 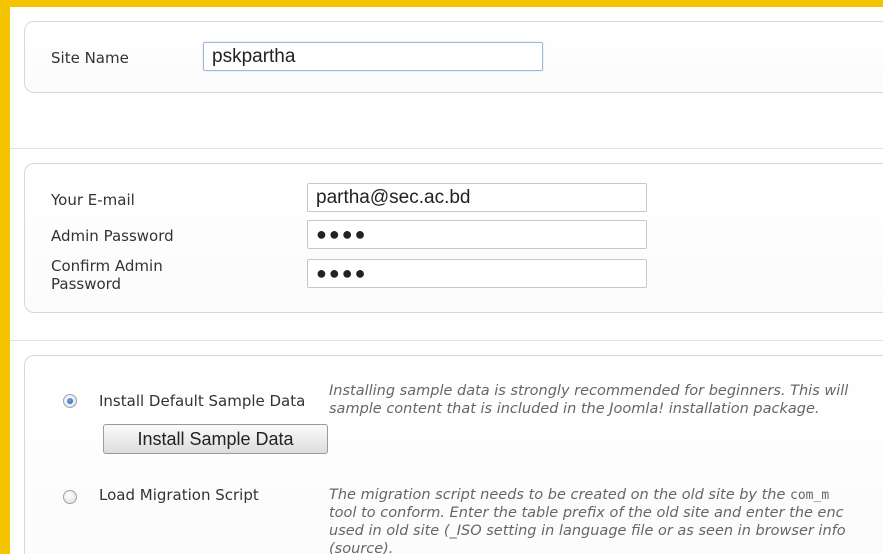 What do you see at coordinates (215, 439) in the screenshot?
I see `install-sample-data-button: Install Sample Data` at bounding box center [215, 439].